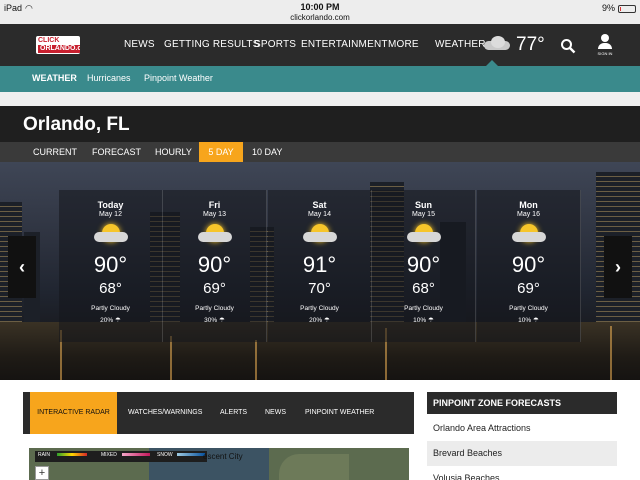 The width and height of the screenshot is (640, 480). I want to click on battery-status: 9%, so click(619, 8).